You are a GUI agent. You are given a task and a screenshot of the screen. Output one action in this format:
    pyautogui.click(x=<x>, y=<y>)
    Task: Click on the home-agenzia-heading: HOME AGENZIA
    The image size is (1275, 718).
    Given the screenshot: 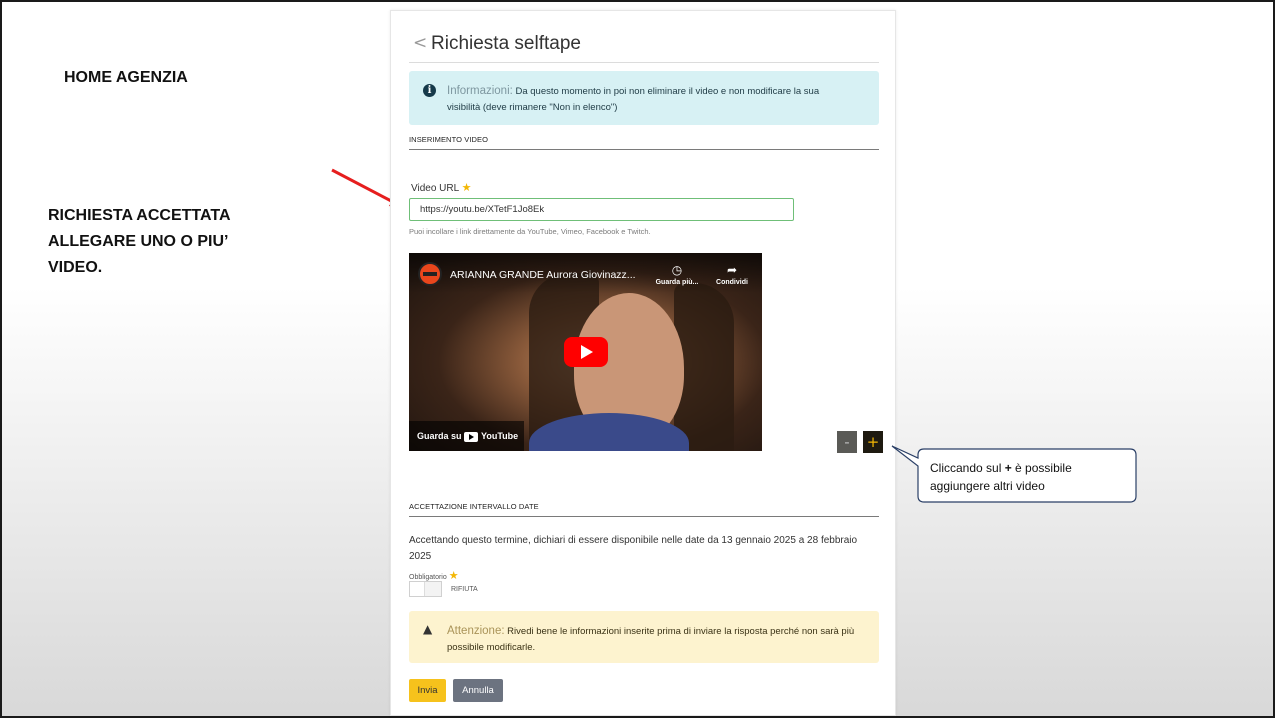 What is the action you would take?
    pyautogui.click(x=126, y=77)
    